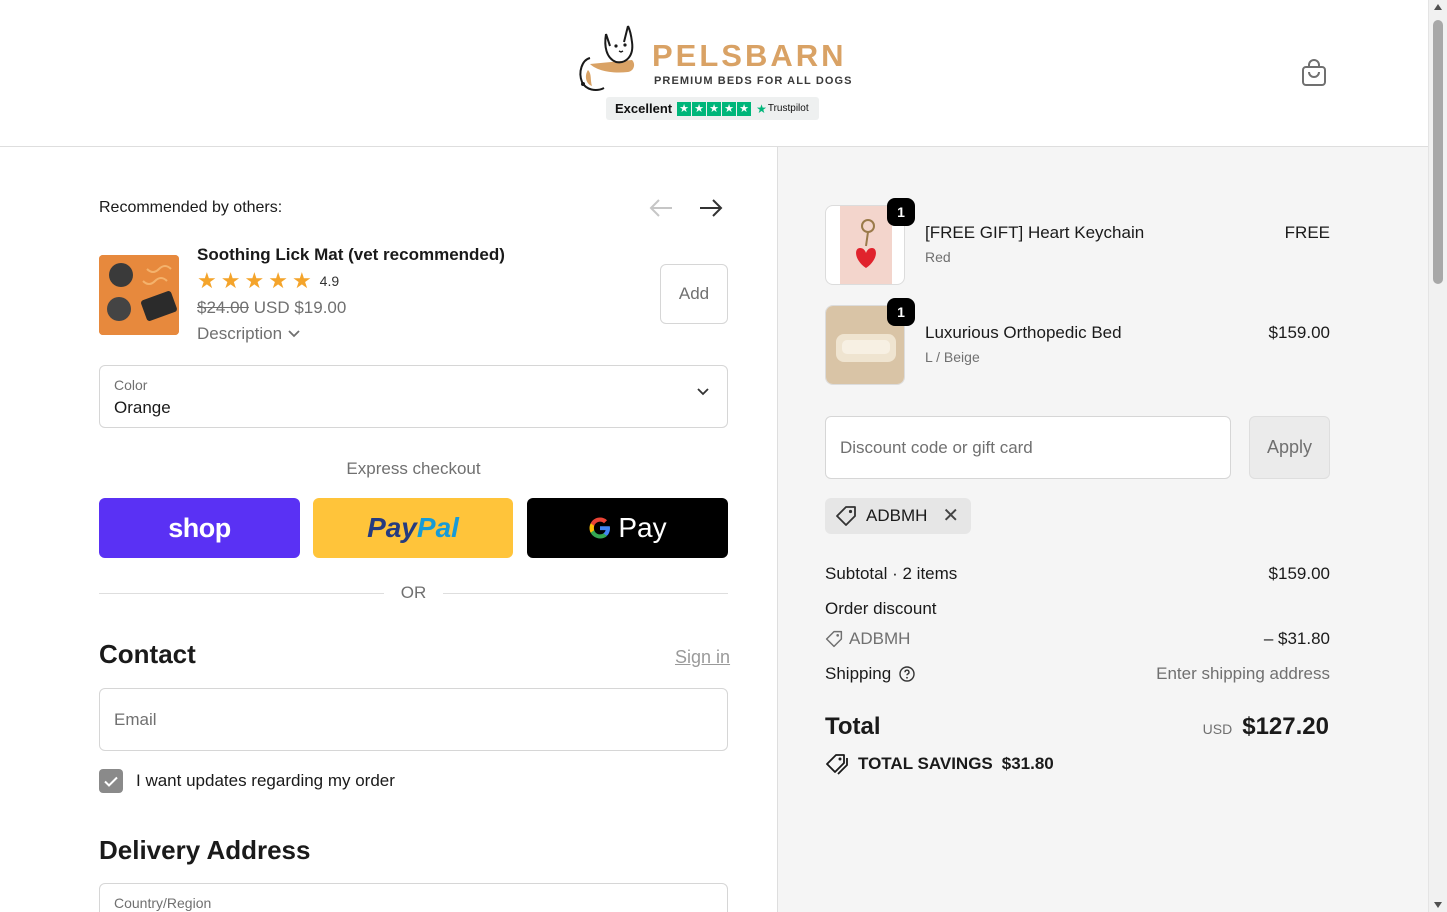 This screenshot has height=912, width=1447. I want to click on total-label: Total, so click(853, 726).